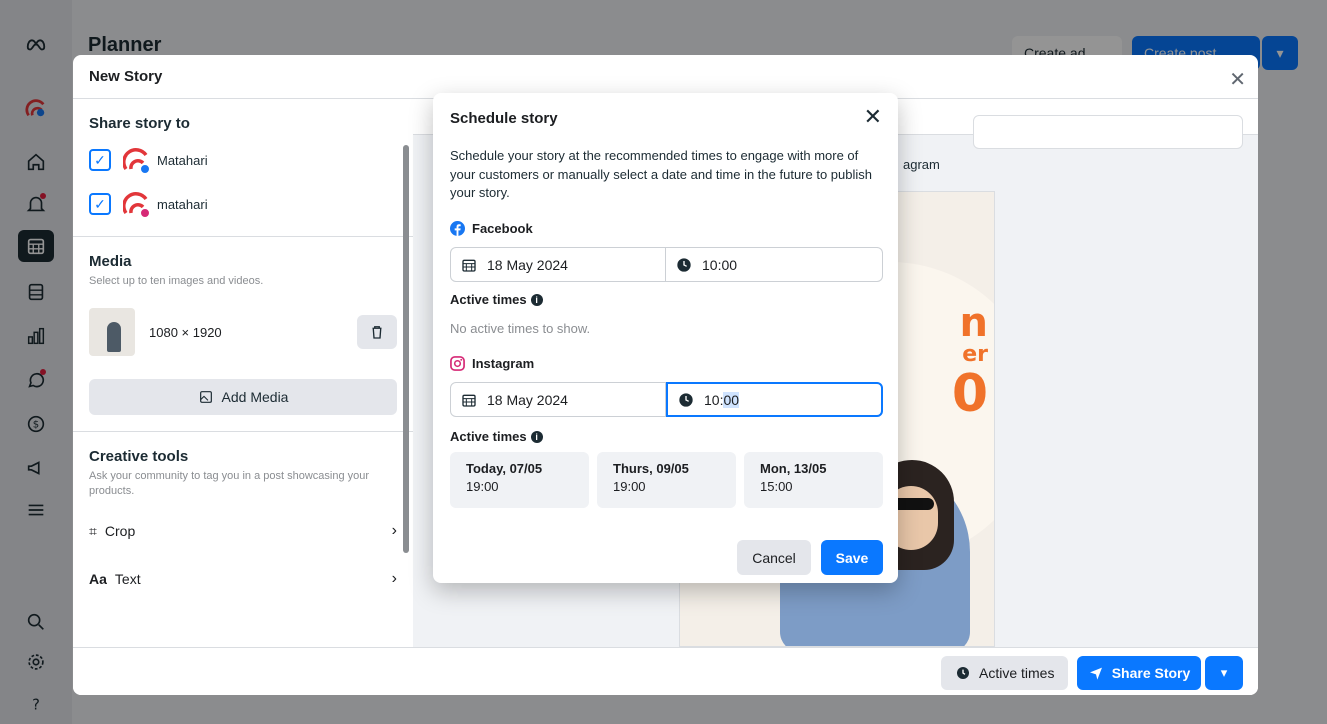 The image size is (1327, 724). I want to click on share-story-button: Share Story, so click(1139, 673).